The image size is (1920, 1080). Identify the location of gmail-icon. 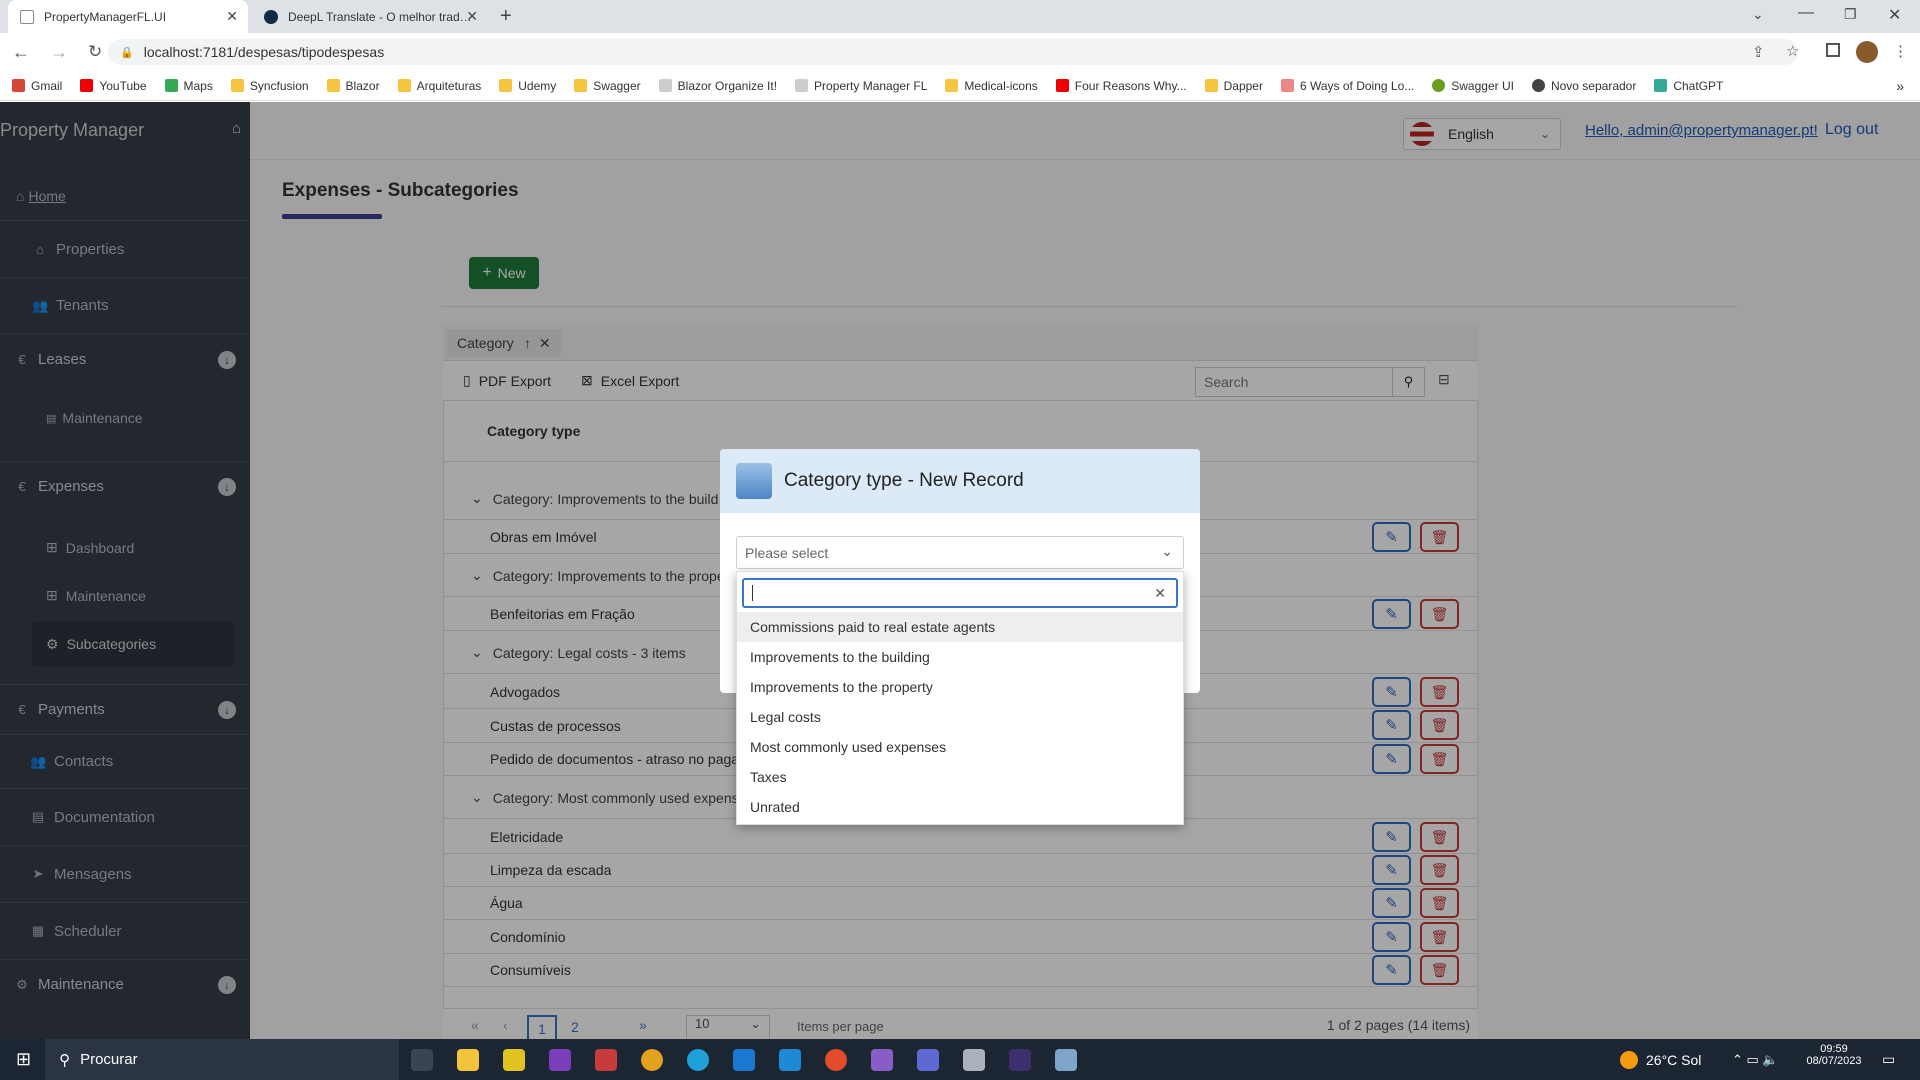
(18, 85).